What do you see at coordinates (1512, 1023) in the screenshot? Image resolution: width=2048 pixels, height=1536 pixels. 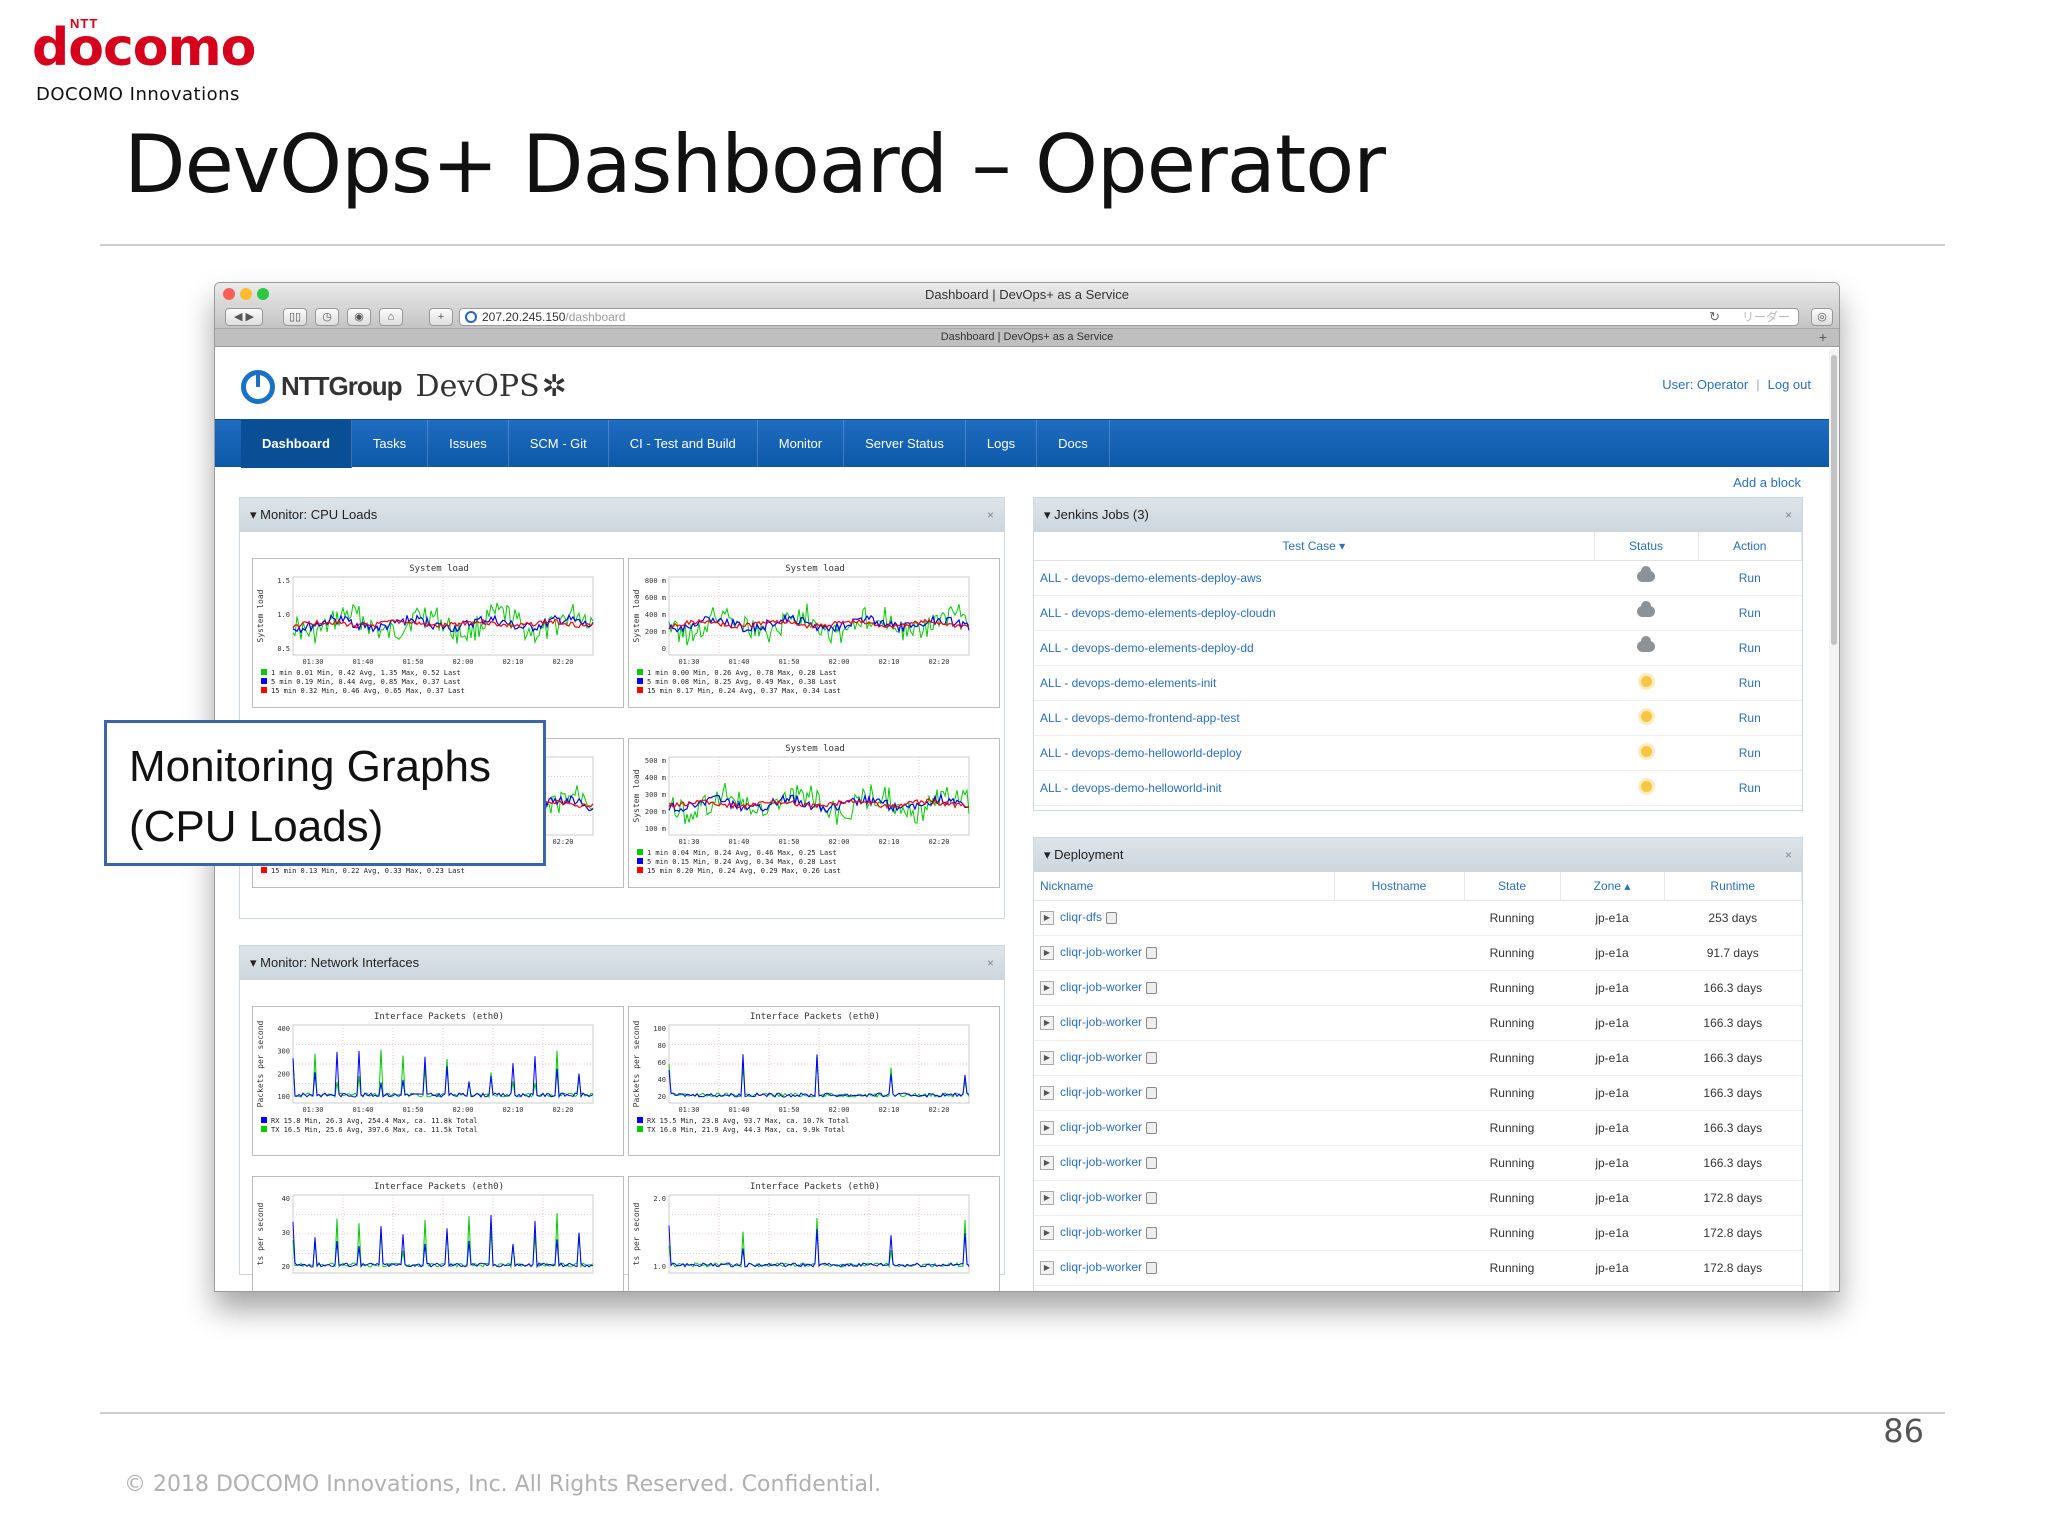 I see `state-cell: Running` at bounding box center [1512, 1023].